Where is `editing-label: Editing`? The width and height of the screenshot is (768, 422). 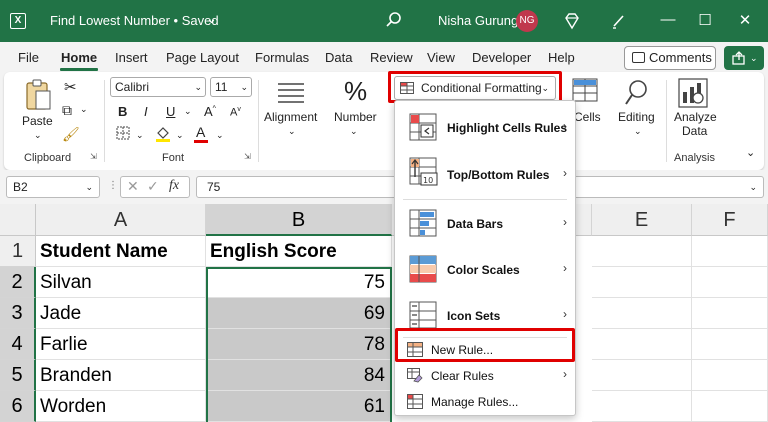 editing-label: Editing is located at coordinates (636, 117).